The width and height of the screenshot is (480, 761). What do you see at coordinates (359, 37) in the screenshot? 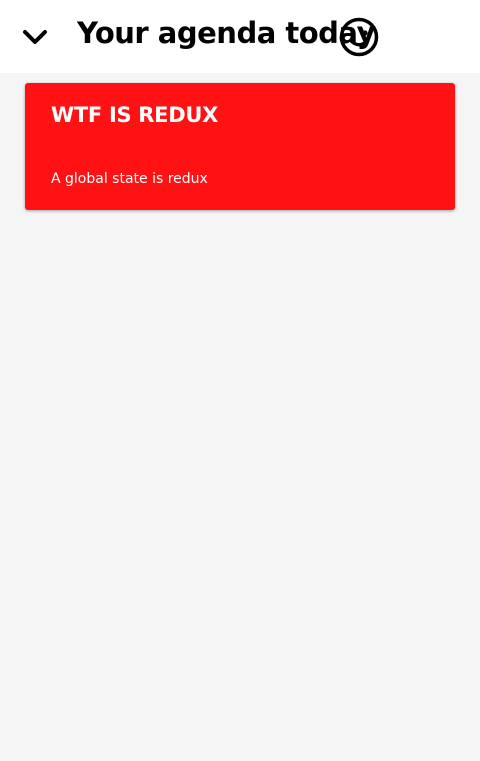
I see `smiley-icon` at bounding box center [359, 37].